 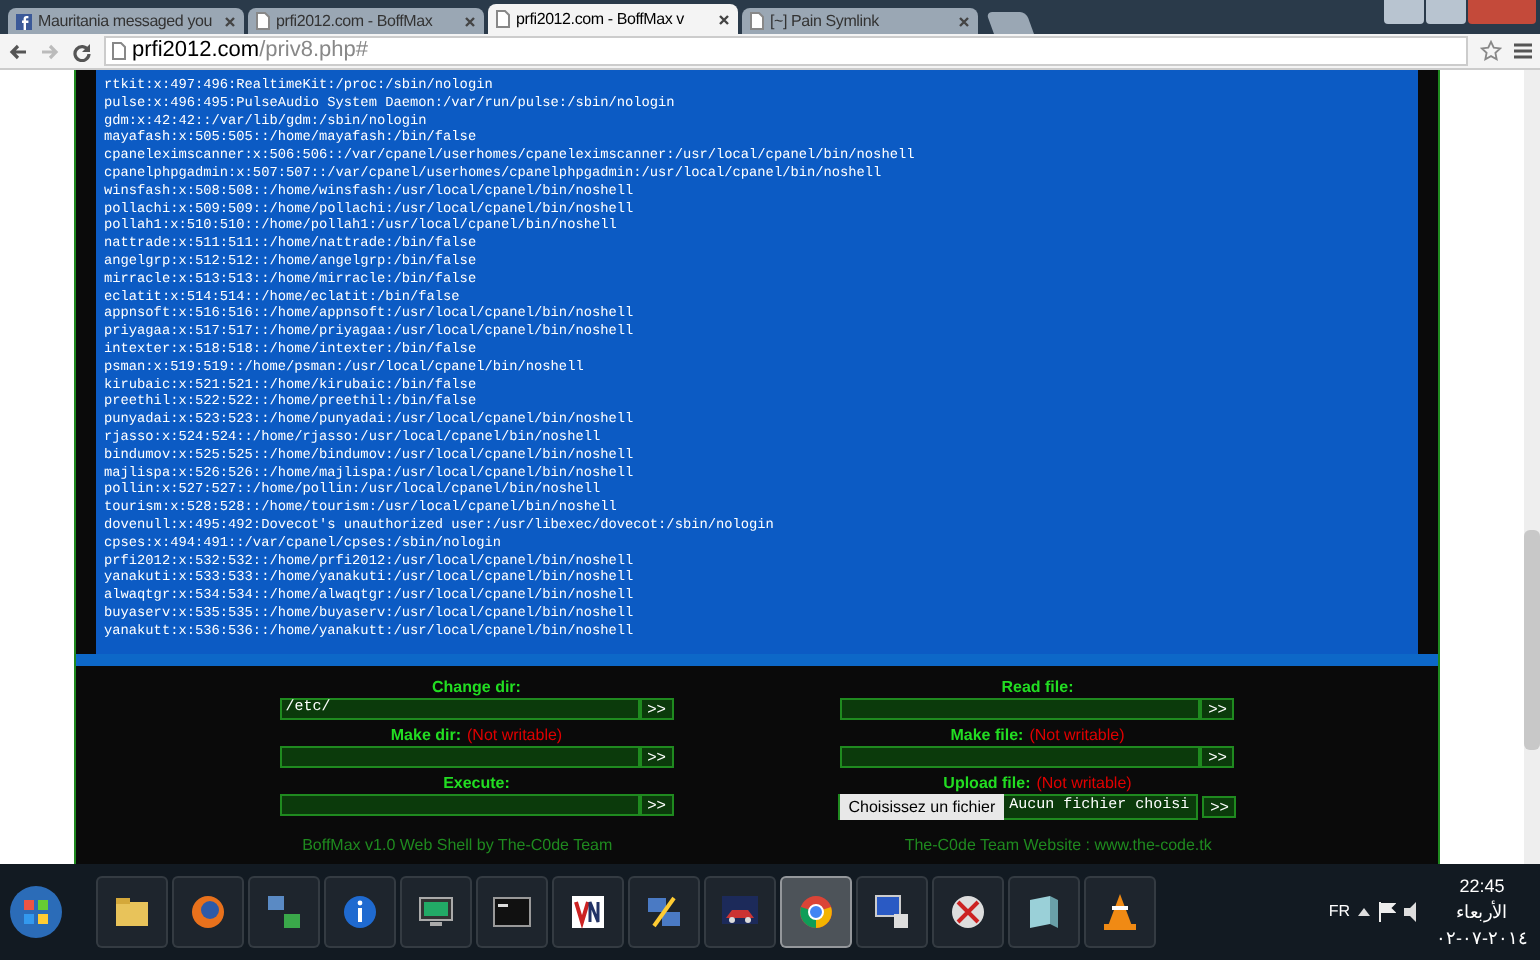 I want to click on language-indicator: FR, so click(x=1339, y=912).